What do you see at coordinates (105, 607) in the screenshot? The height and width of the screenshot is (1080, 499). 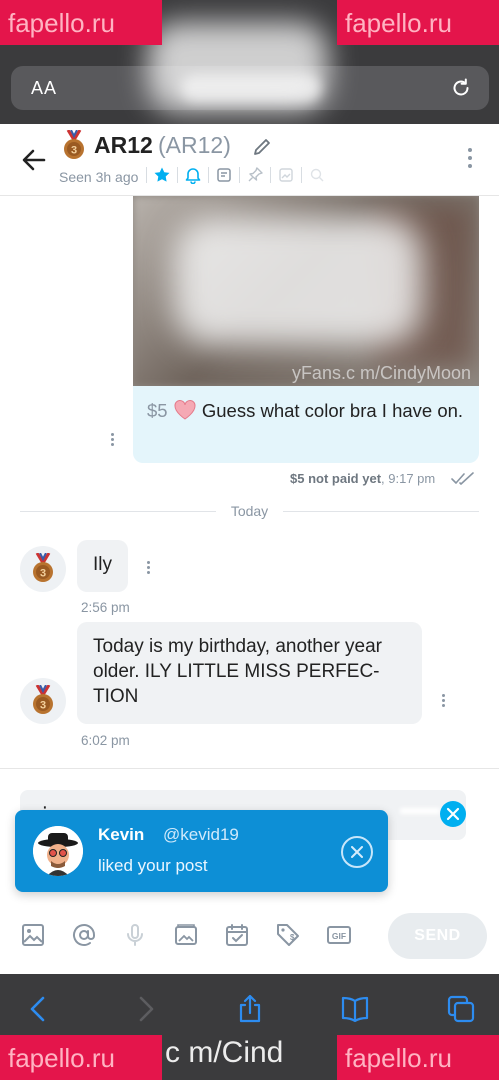 I see `message-time: 2:56 pm` at bounding box center [105, 607].